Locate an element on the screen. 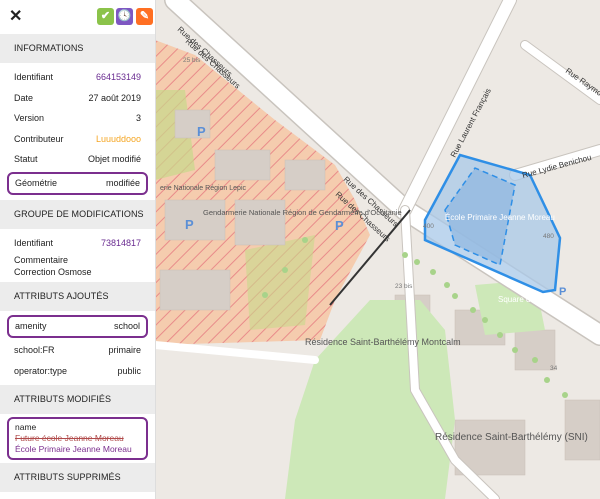 Image resolution: width=600 pixels, height=499 pixels. added-row: amenity school is located at coordinates (77, 326).